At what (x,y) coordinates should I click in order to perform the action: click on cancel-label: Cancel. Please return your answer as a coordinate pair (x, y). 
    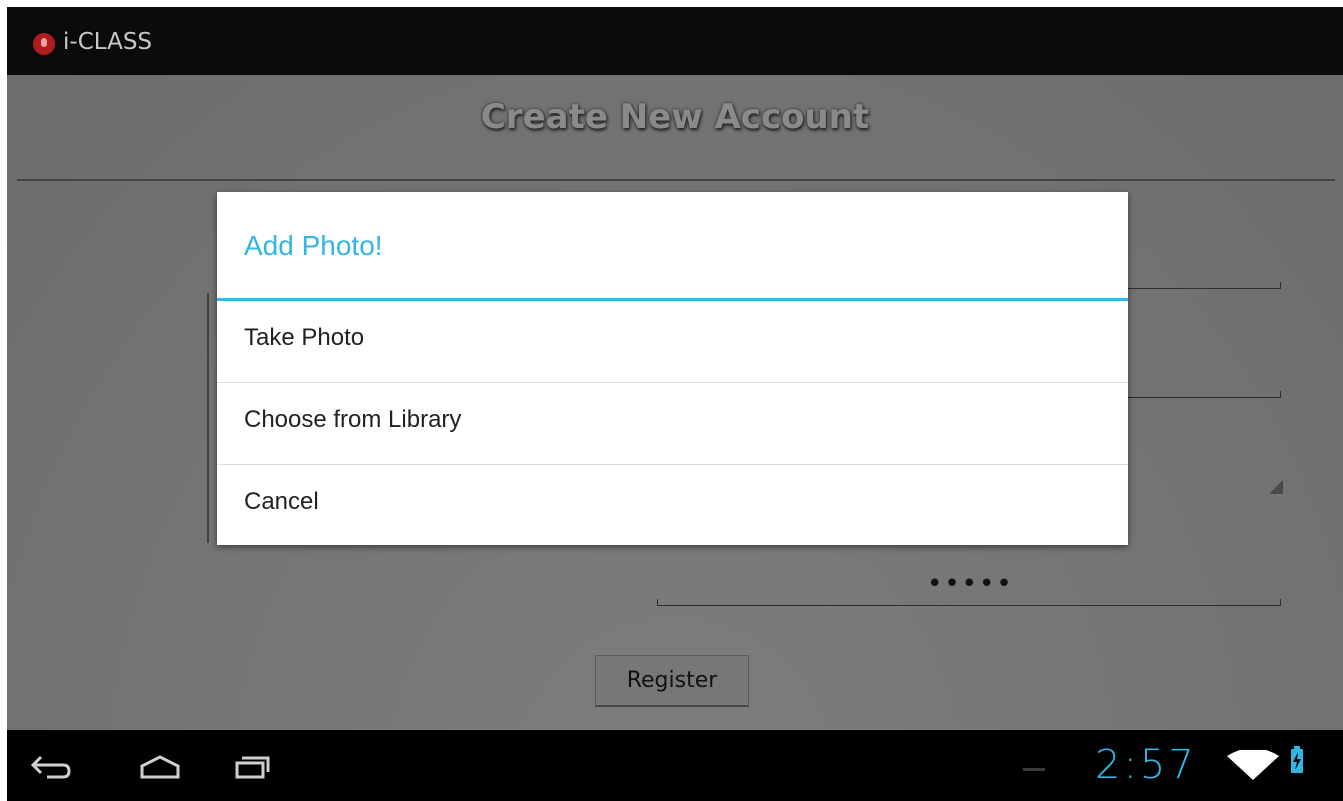
    Looking at the image, I should click on (281, 501).